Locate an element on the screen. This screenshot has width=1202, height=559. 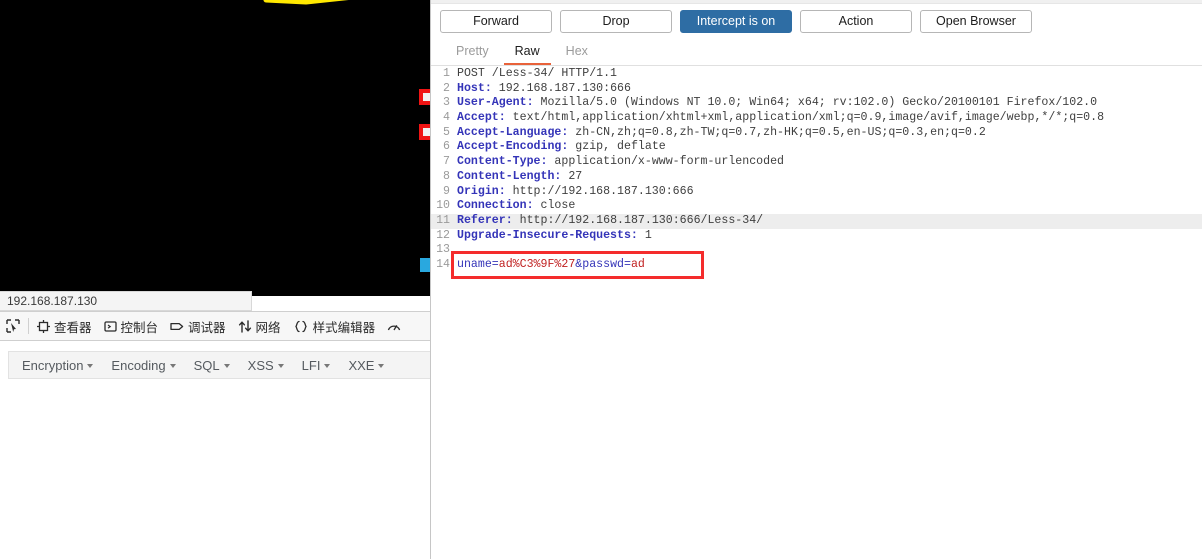
devtools-tab-style-editor: 样式编辑器 is located at coordinates (334, 326).